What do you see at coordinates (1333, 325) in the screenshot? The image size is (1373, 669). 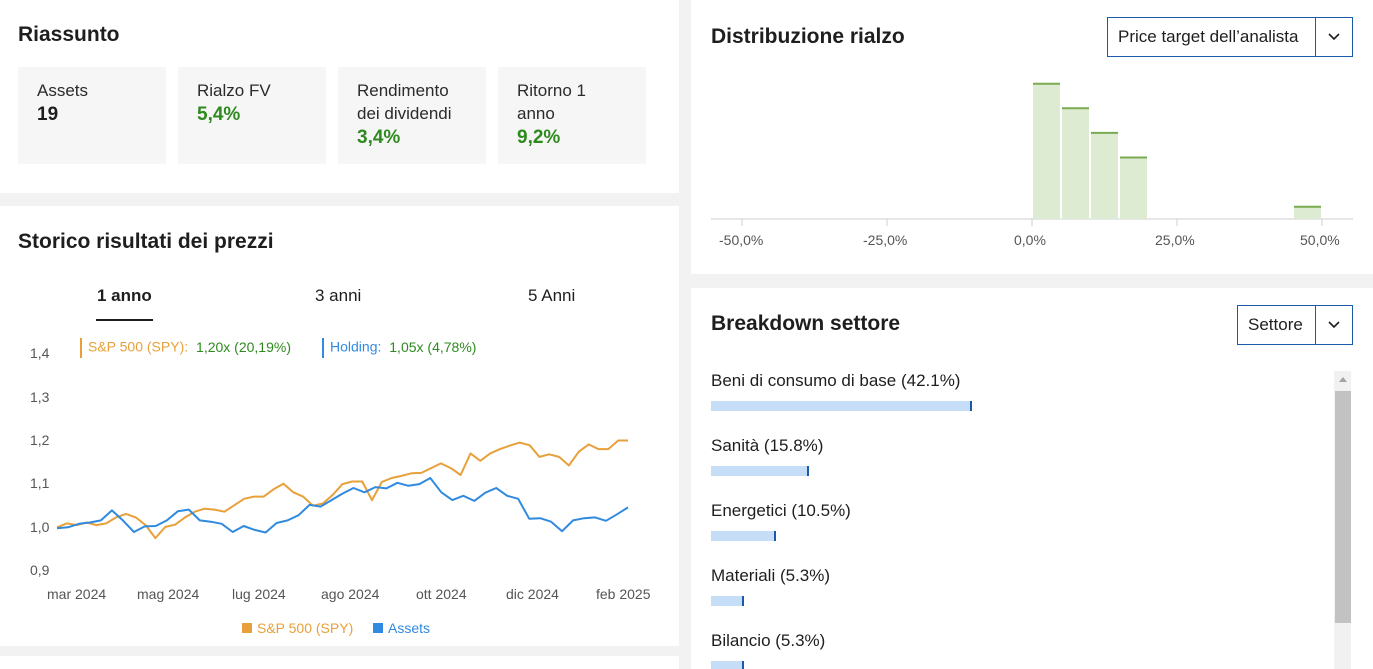 I see `chevron-down-icon` at bounding box center [1333, 325].